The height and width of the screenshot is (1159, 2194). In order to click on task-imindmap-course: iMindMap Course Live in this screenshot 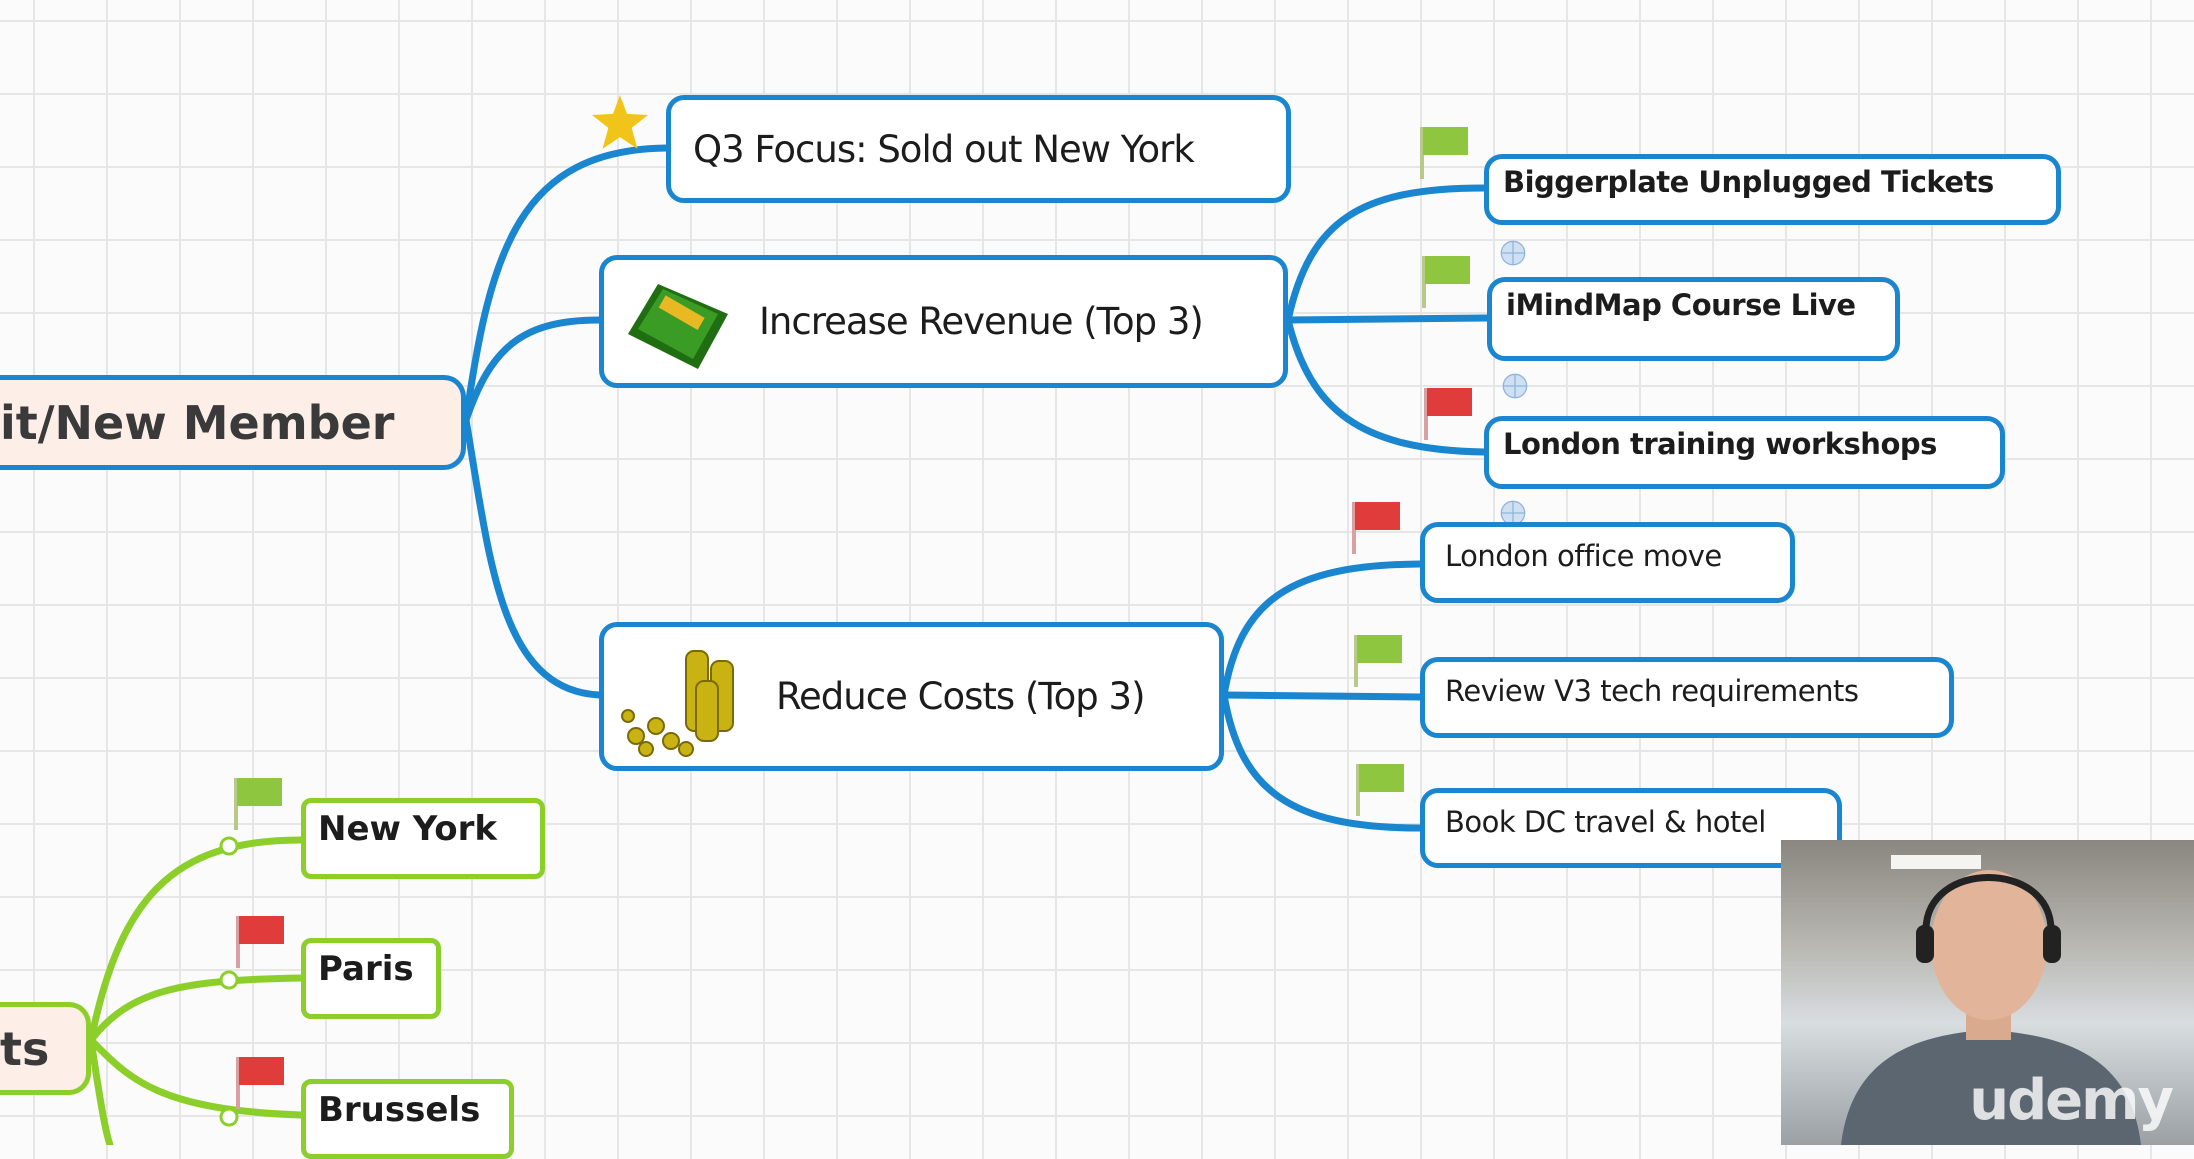, I will do `click(1693, 319)`.